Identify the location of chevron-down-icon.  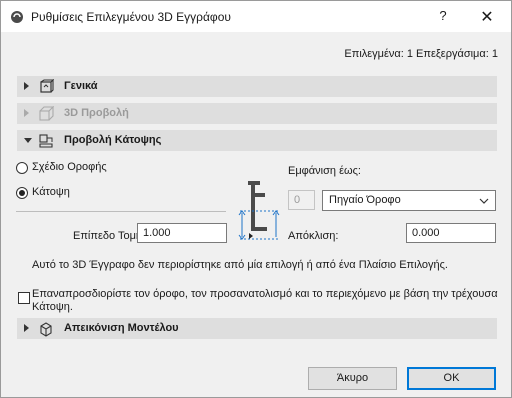
(484, 201).